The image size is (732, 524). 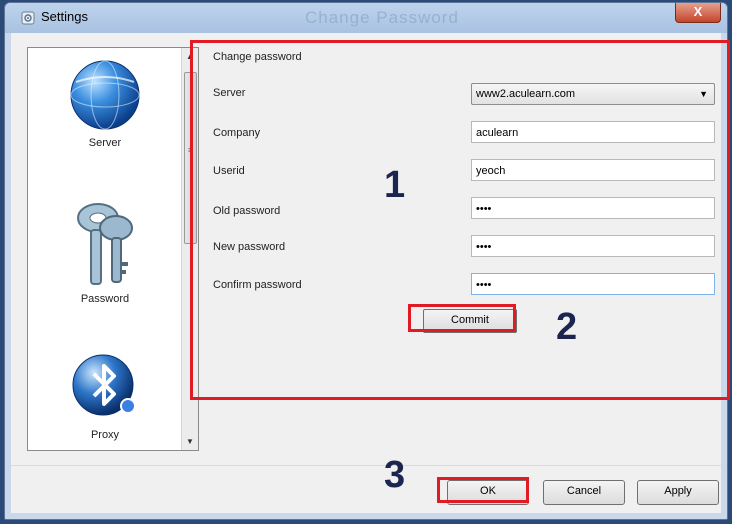 What do you see at coordinates (105, 143) in the screenshot?
I see `sidebar-item-label: Server` at bounding box center [105, 143].